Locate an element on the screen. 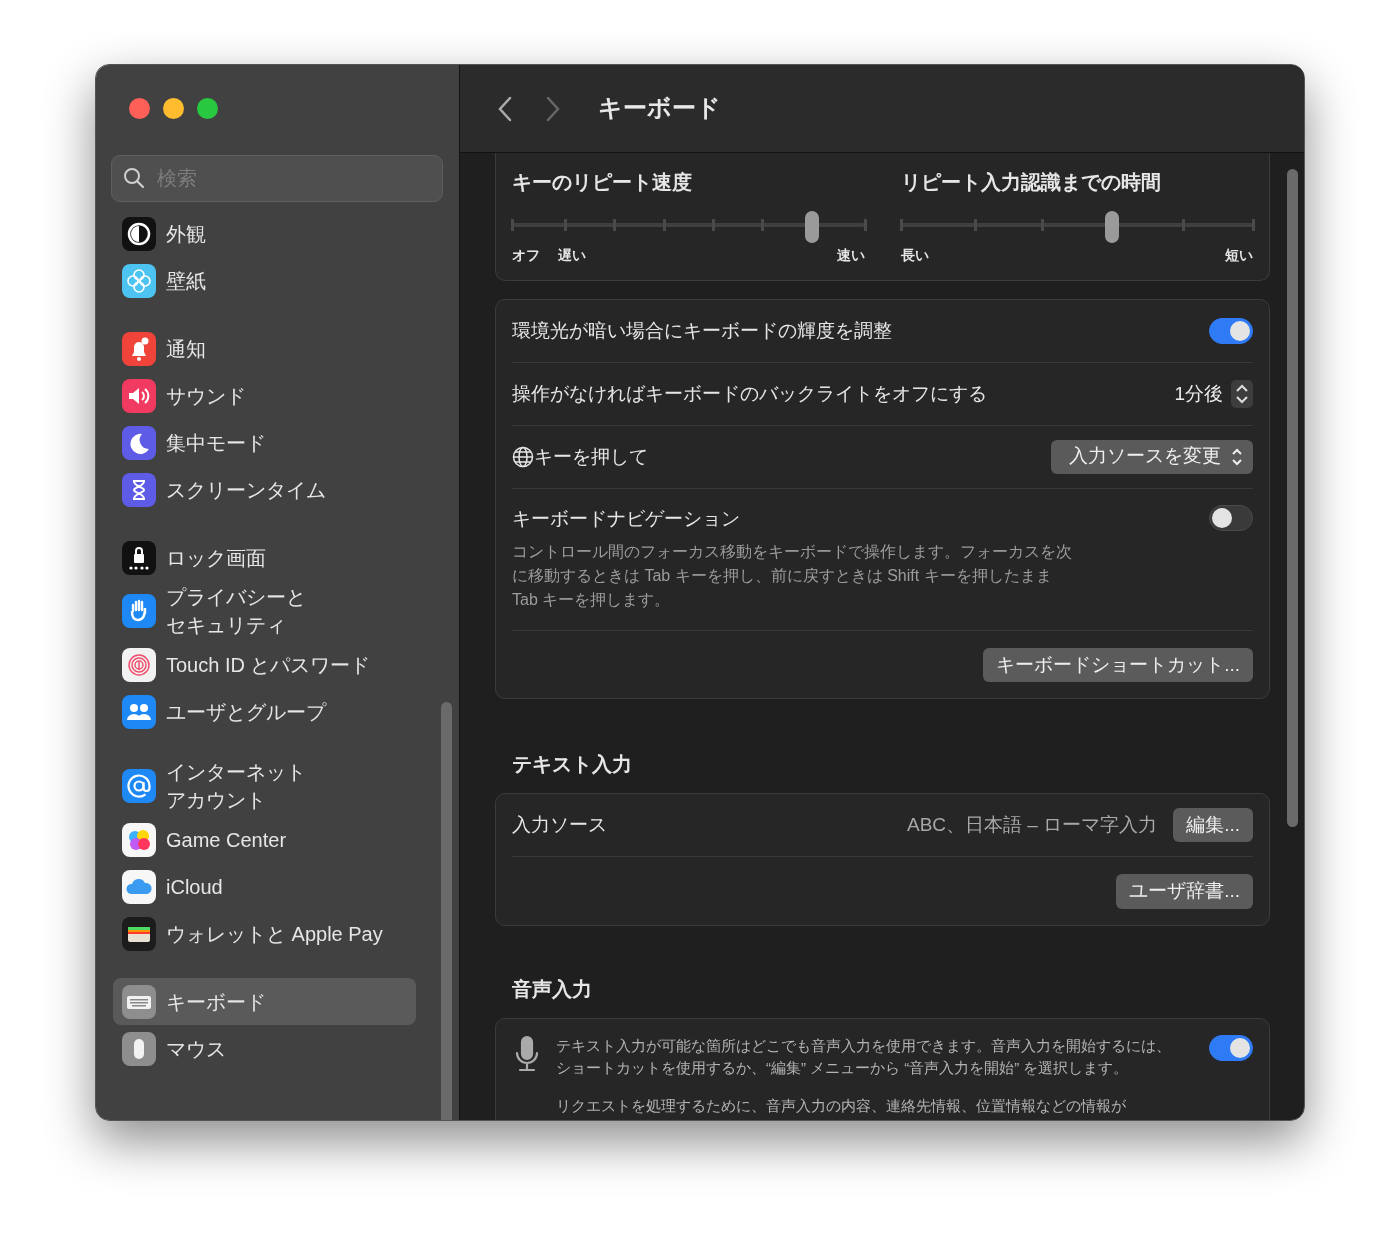 The image size is (1400, 1247). slider-label: オフ is located at coordinates (526, 255).